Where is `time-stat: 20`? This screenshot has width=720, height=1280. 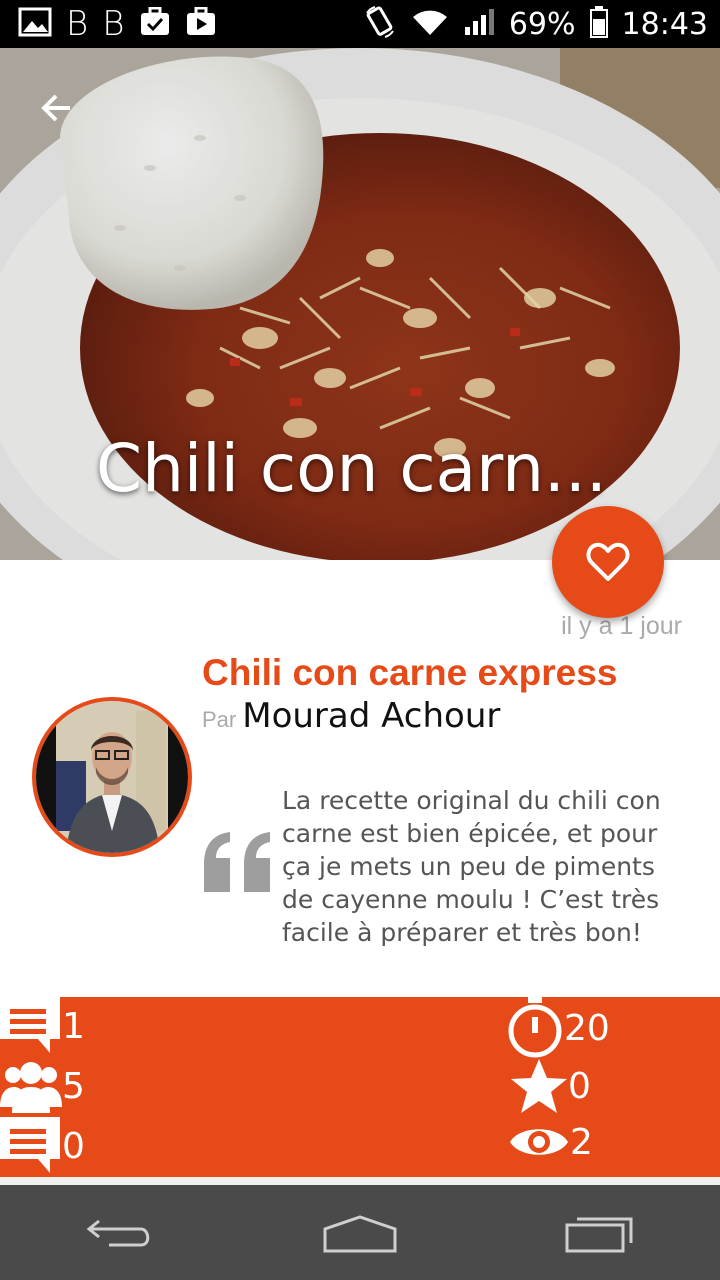
time-stat: 20 is located at coordinates (558, 1028).